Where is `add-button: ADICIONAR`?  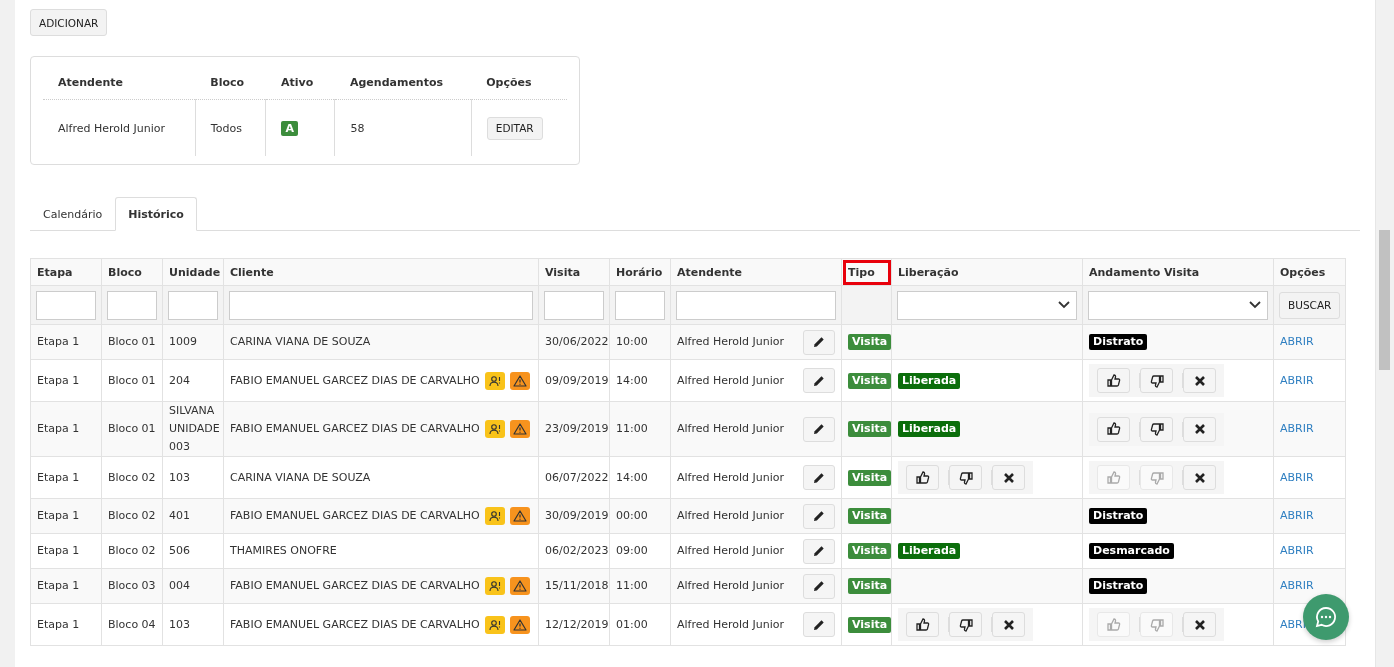
add-button: ADICIONAR is located at coordinates (69, 22).